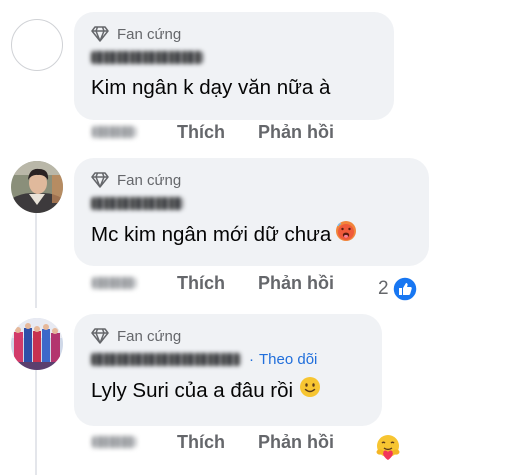  Describe the element at coordinates (346, 235) in the screenshot. I see `hot-face-emoji` at that location.